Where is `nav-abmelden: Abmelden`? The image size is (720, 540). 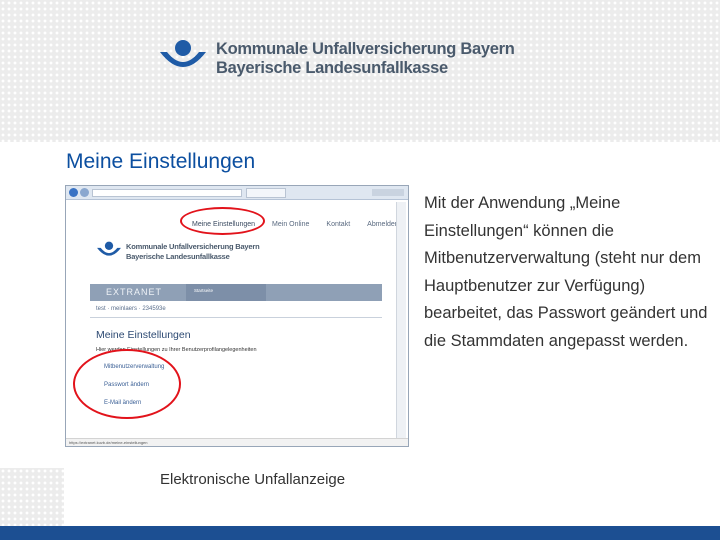
nav-abmelden: Abmelden is located at coordinates (383, 224).